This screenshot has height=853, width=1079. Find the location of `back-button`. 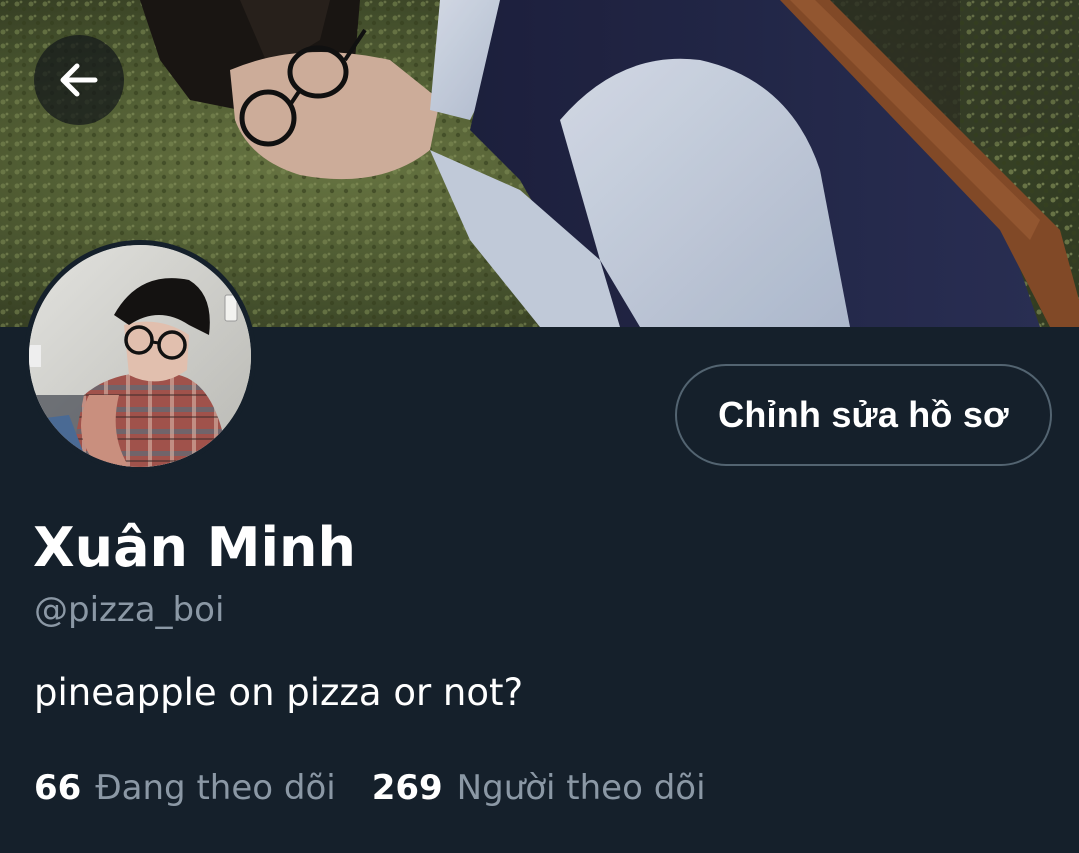

back-button is located at coordinates (79, 80).